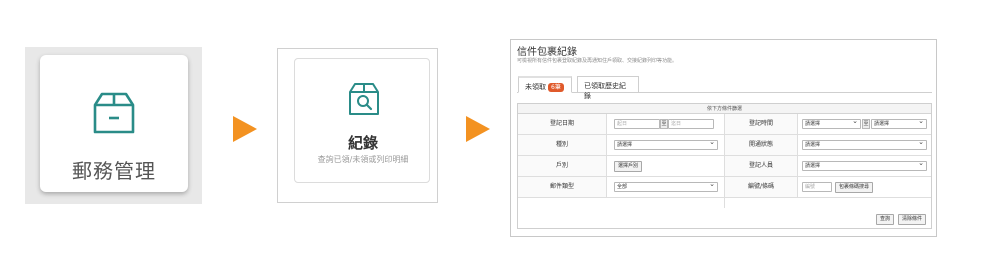  I want to click on notice-status-select: 請選擇, so click(864, 144).